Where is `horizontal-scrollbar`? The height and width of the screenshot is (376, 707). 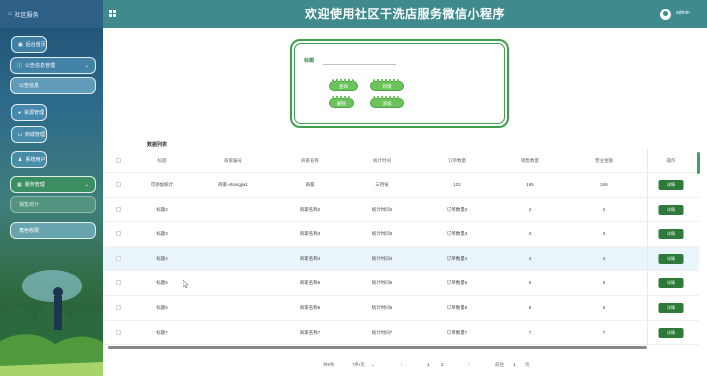
horizontal-scrollbar is located at coordinates (377, 347).